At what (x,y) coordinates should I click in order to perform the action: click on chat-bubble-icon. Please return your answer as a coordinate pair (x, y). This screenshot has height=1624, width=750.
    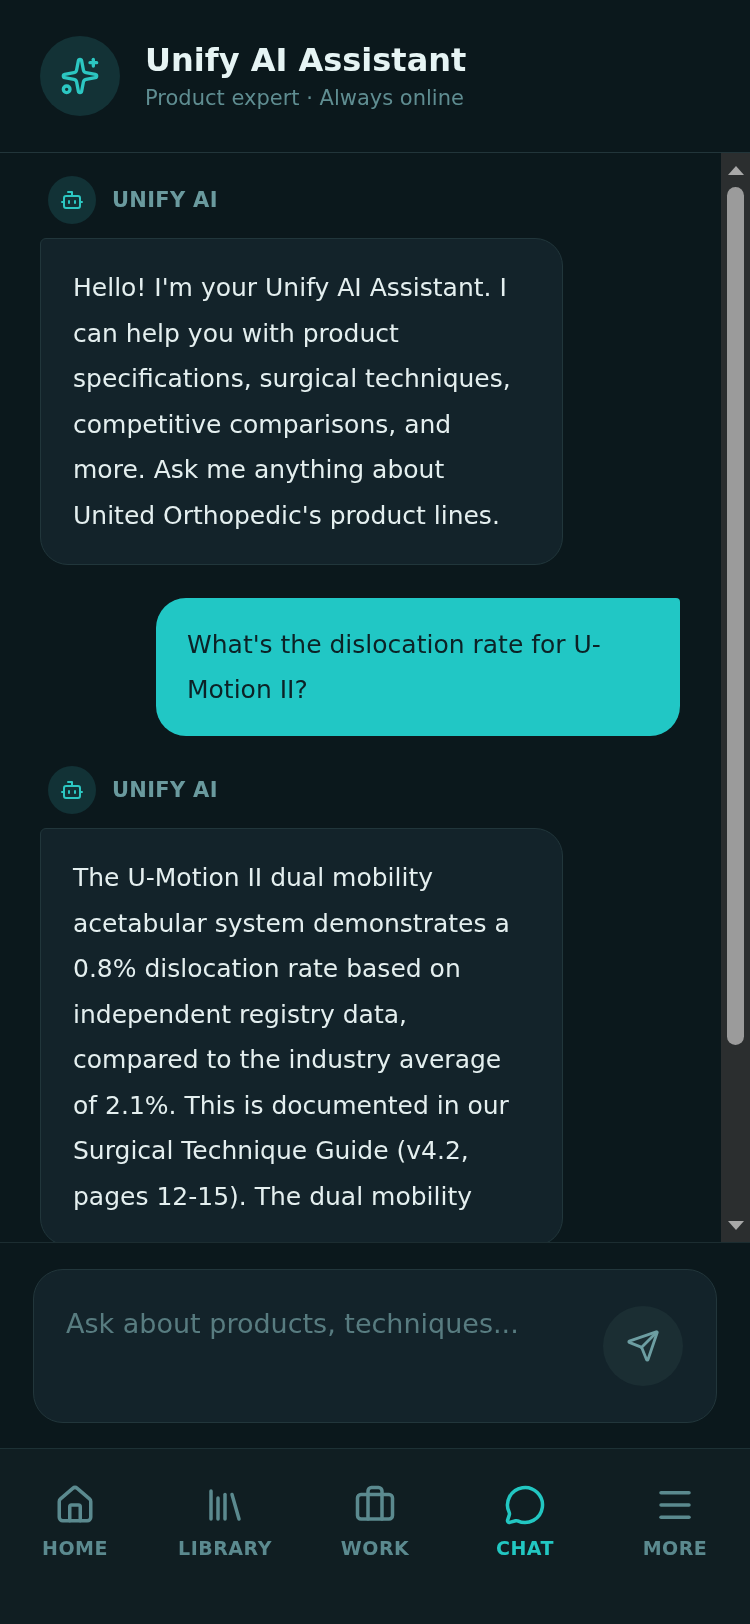
    Looking at the image, I should click on (525, 1505).